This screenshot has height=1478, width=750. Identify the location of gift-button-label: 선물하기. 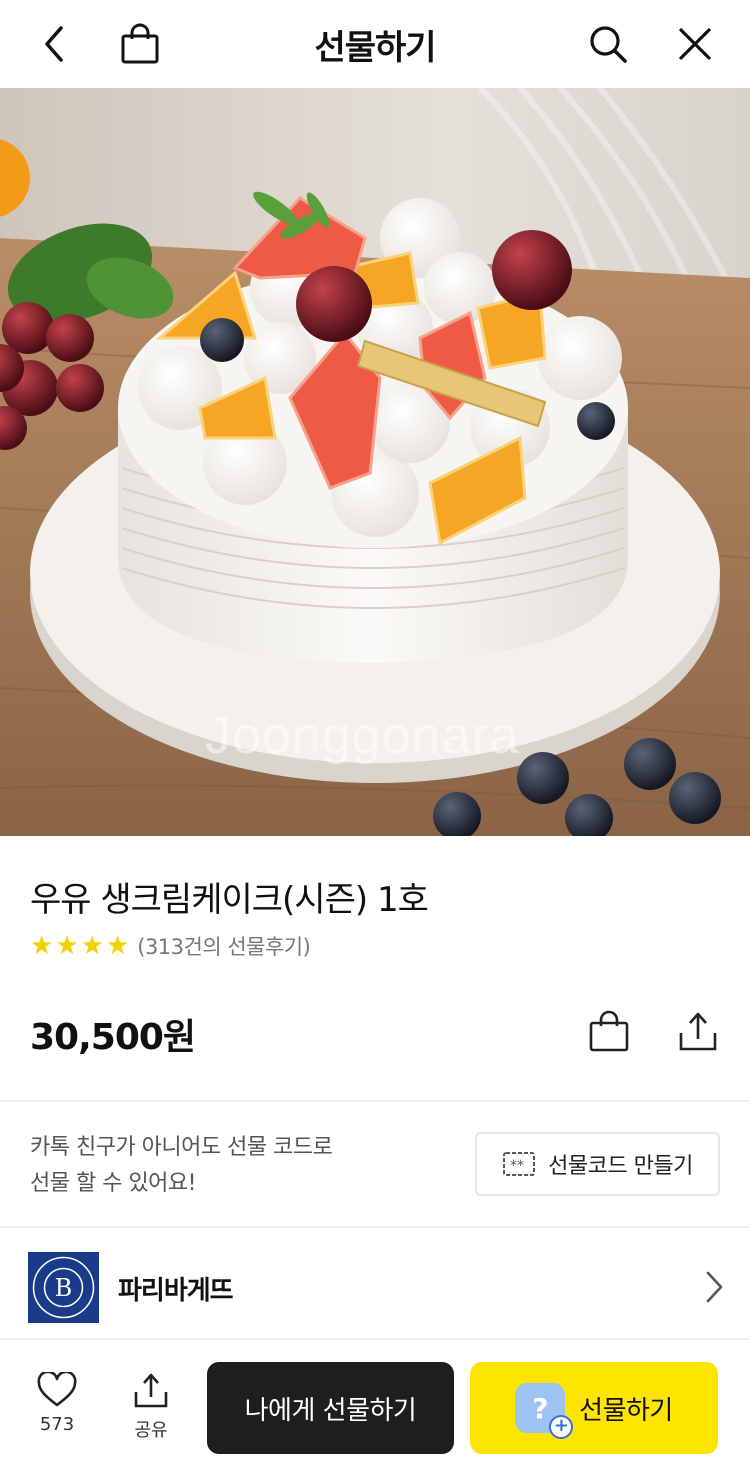
(626, 1410).